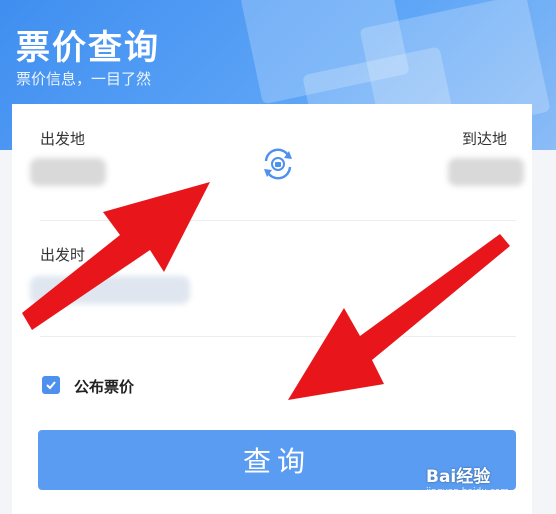 Image resolution: width=556 pixels, height=514 pixels. What do you see at coordinates (486, 172) in the screenshot?
I see `arrival-station-field` at bounding box center [486, 172].